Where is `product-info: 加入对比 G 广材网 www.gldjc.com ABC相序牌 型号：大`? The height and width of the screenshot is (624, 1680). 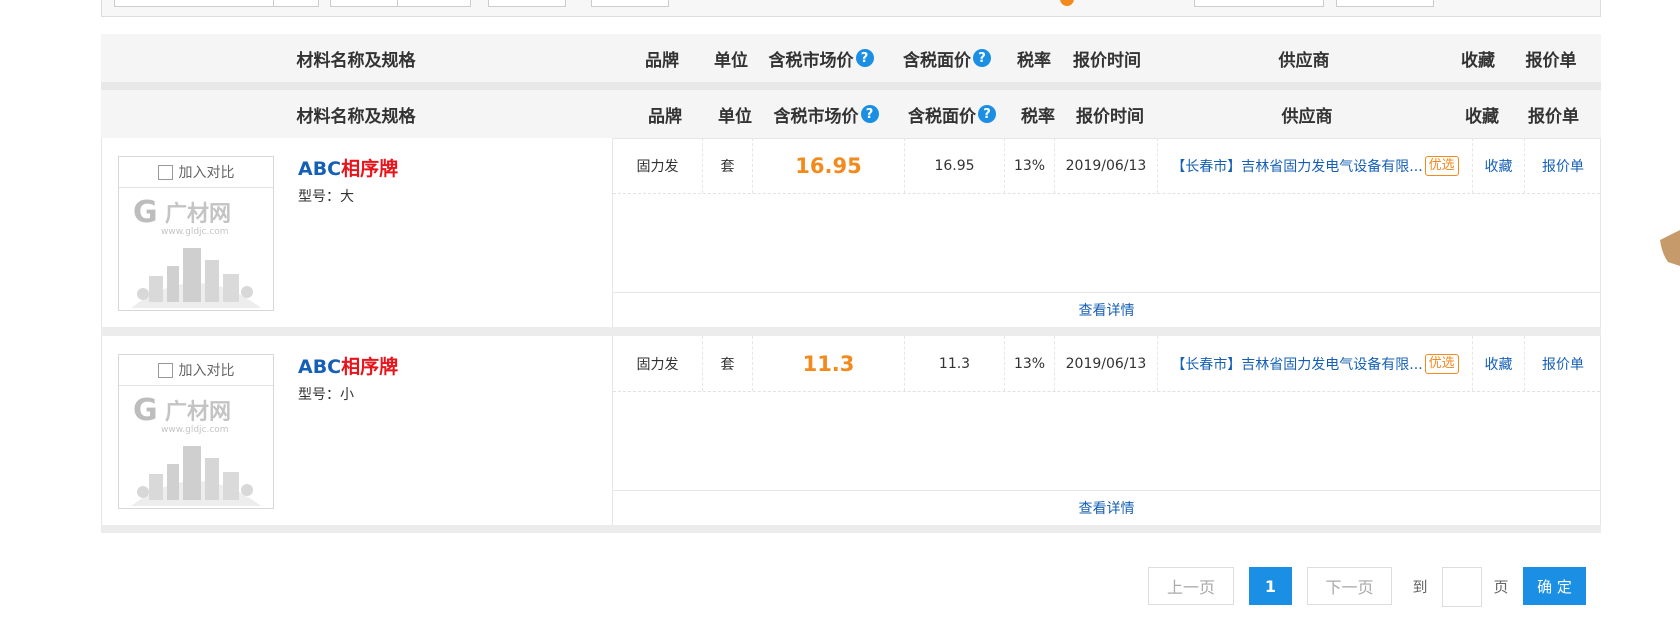 product-info: 加入对比 G 广材网 www.gldjc.com ABC相序牌 型号：大 is located at coordinates (357, 232).